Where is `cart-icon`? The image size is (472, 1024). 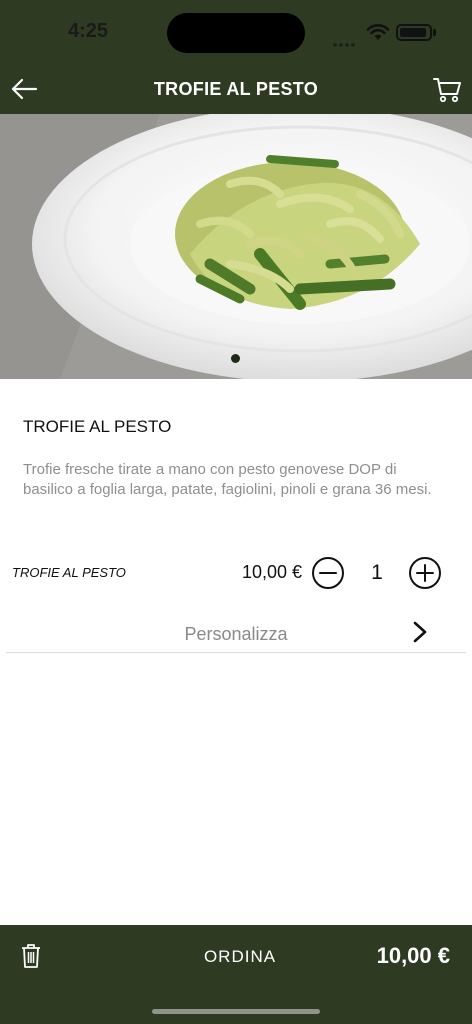 cart-icon is located at coordinates (447, 89).